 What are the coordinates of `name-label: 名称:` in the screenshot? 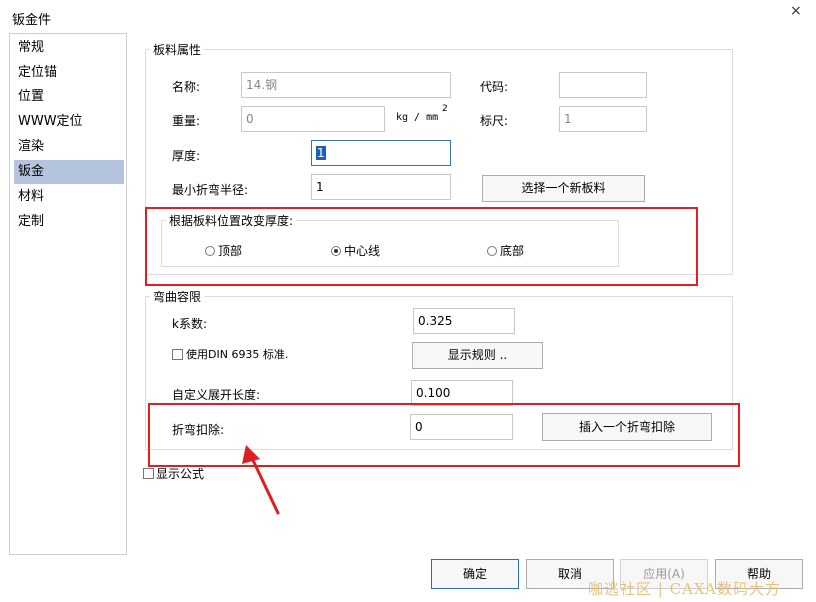 It's located at (186, 87).